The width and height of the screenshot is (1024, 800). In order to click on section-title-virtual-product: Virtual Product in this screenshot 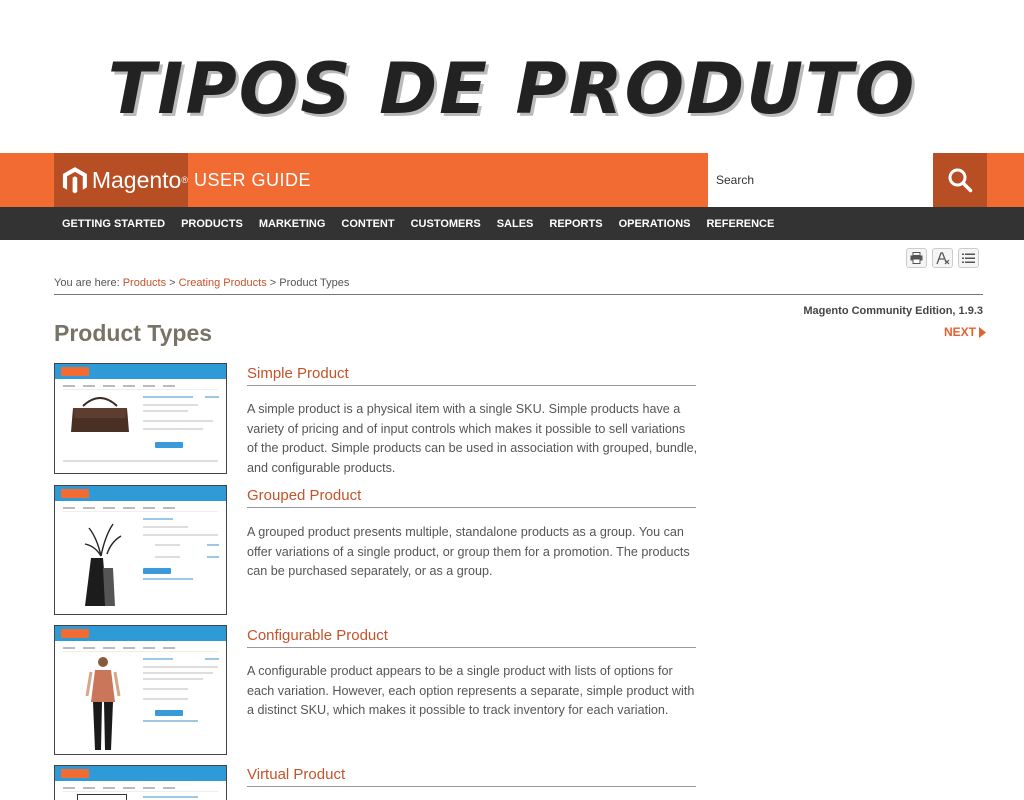, I will do `click(296, 774)`.